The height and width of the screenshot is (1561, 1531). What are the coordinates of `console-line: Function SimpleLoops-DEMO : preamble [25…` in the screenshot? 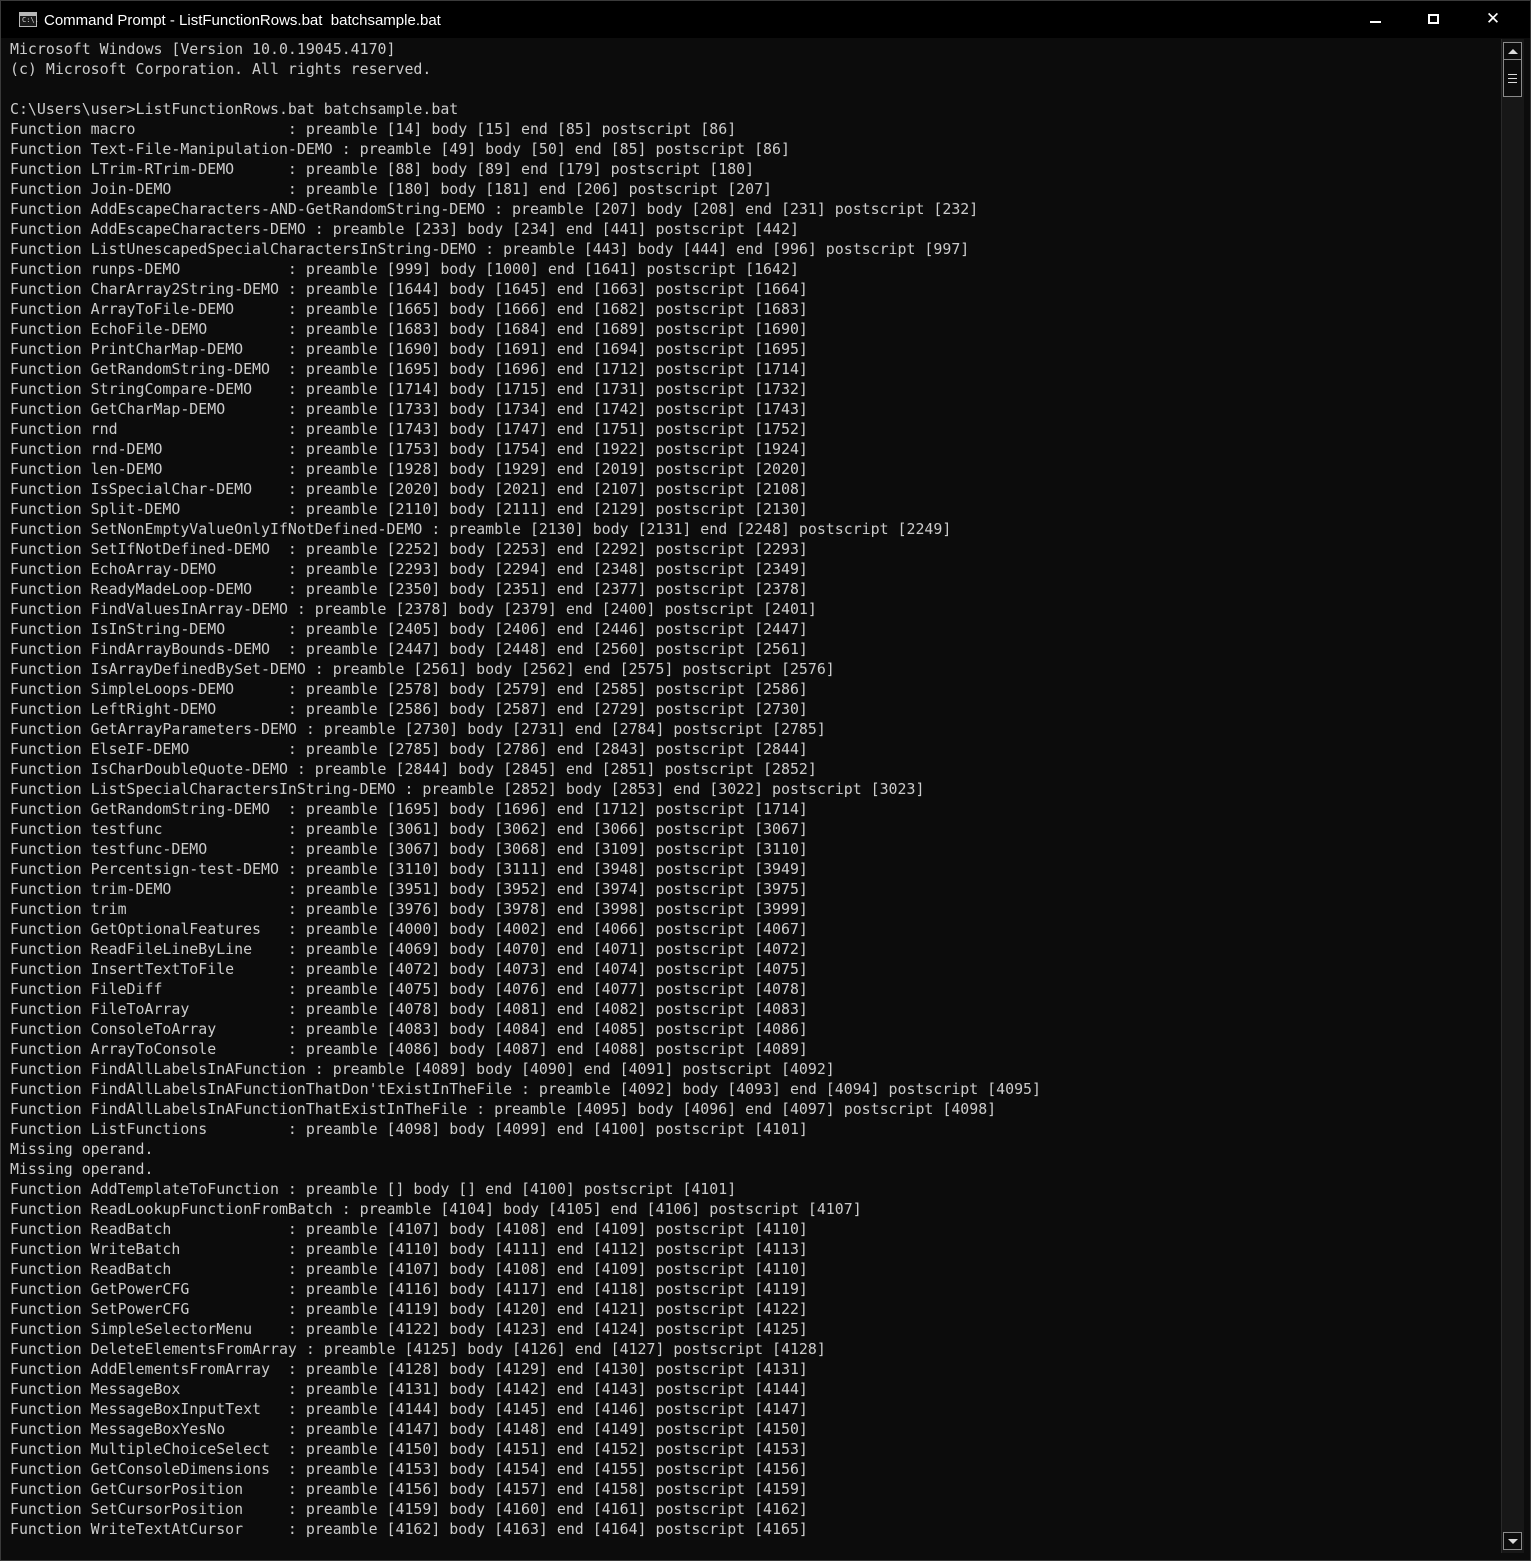 It's located at (409, 689).